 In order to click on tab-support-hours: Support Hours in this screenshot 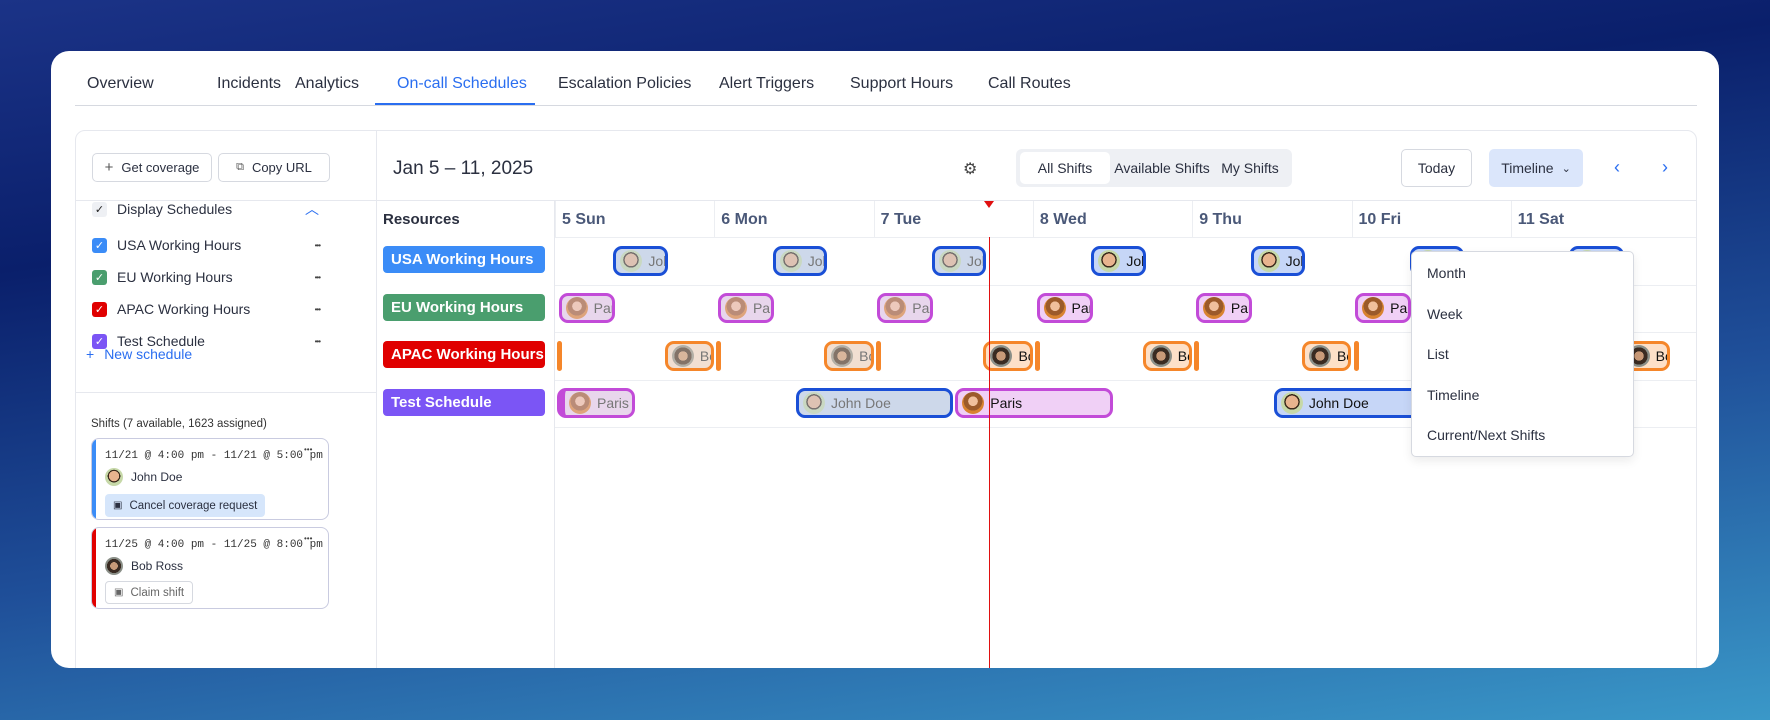, I will do `click(901, 84)`.